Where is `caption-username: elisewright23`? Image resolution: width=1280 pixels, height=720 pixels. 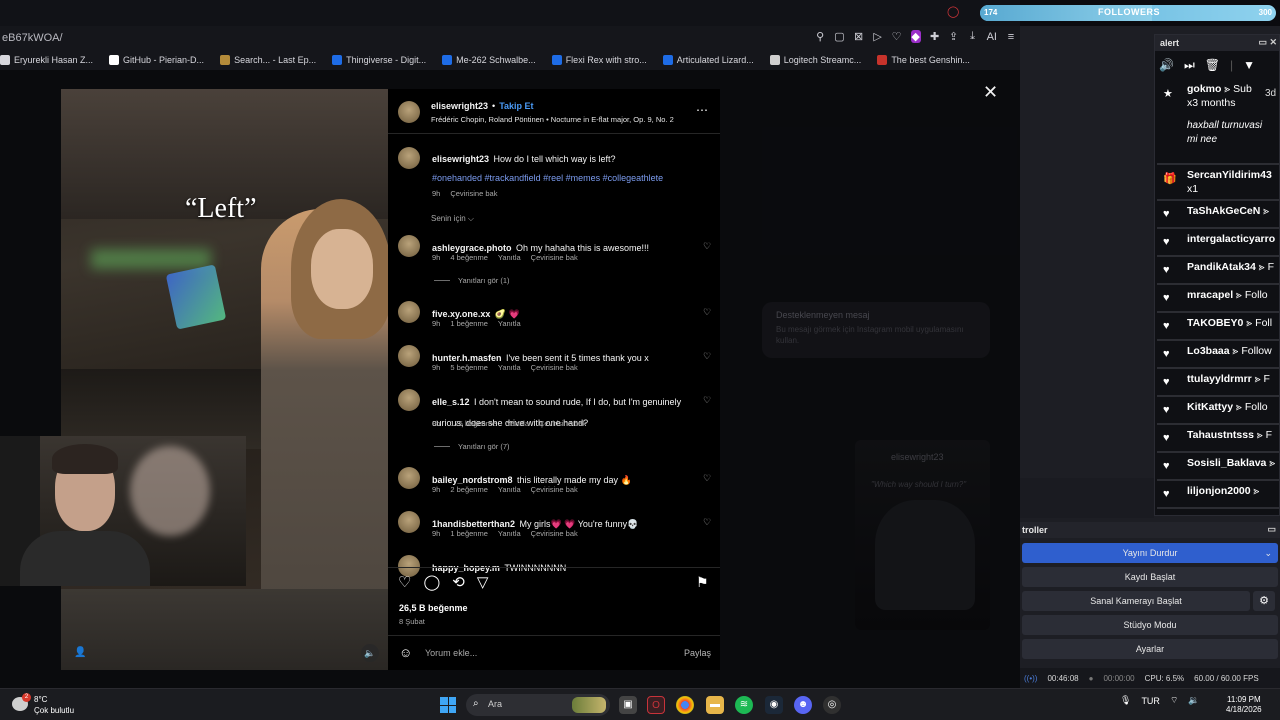 caption-username: elisewright23 is located at coordinates (460, 159).